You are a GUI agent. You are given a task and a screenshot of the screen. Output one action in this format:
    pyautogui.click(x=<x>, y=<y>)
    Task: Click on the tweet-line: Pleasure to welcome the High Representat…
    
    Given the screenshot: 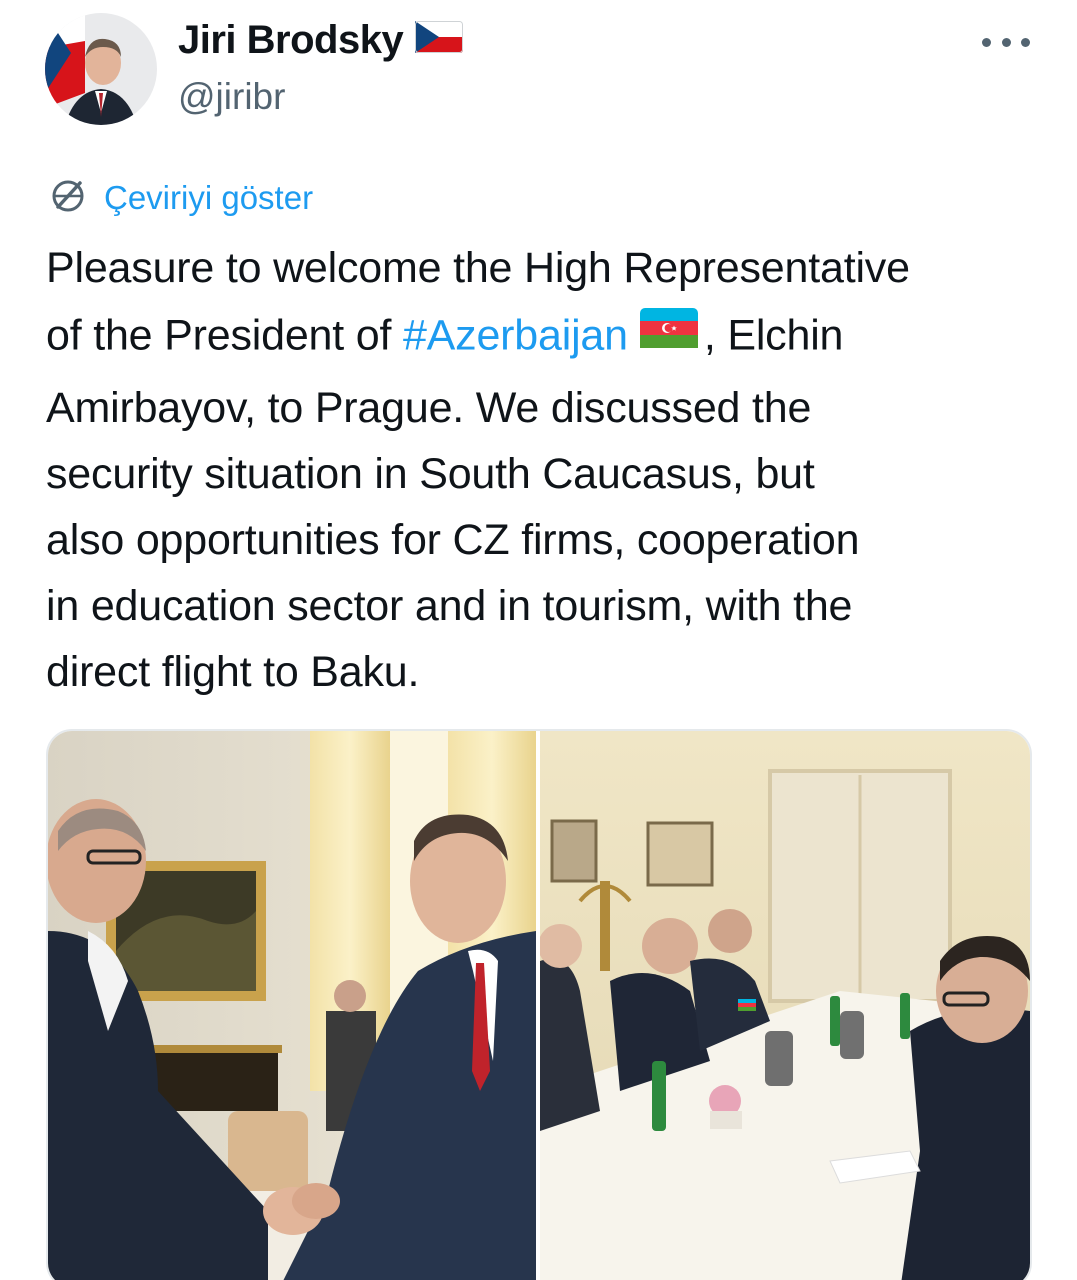 What is the action you would take?
    pyautogui.click(x=478, y=268)
    